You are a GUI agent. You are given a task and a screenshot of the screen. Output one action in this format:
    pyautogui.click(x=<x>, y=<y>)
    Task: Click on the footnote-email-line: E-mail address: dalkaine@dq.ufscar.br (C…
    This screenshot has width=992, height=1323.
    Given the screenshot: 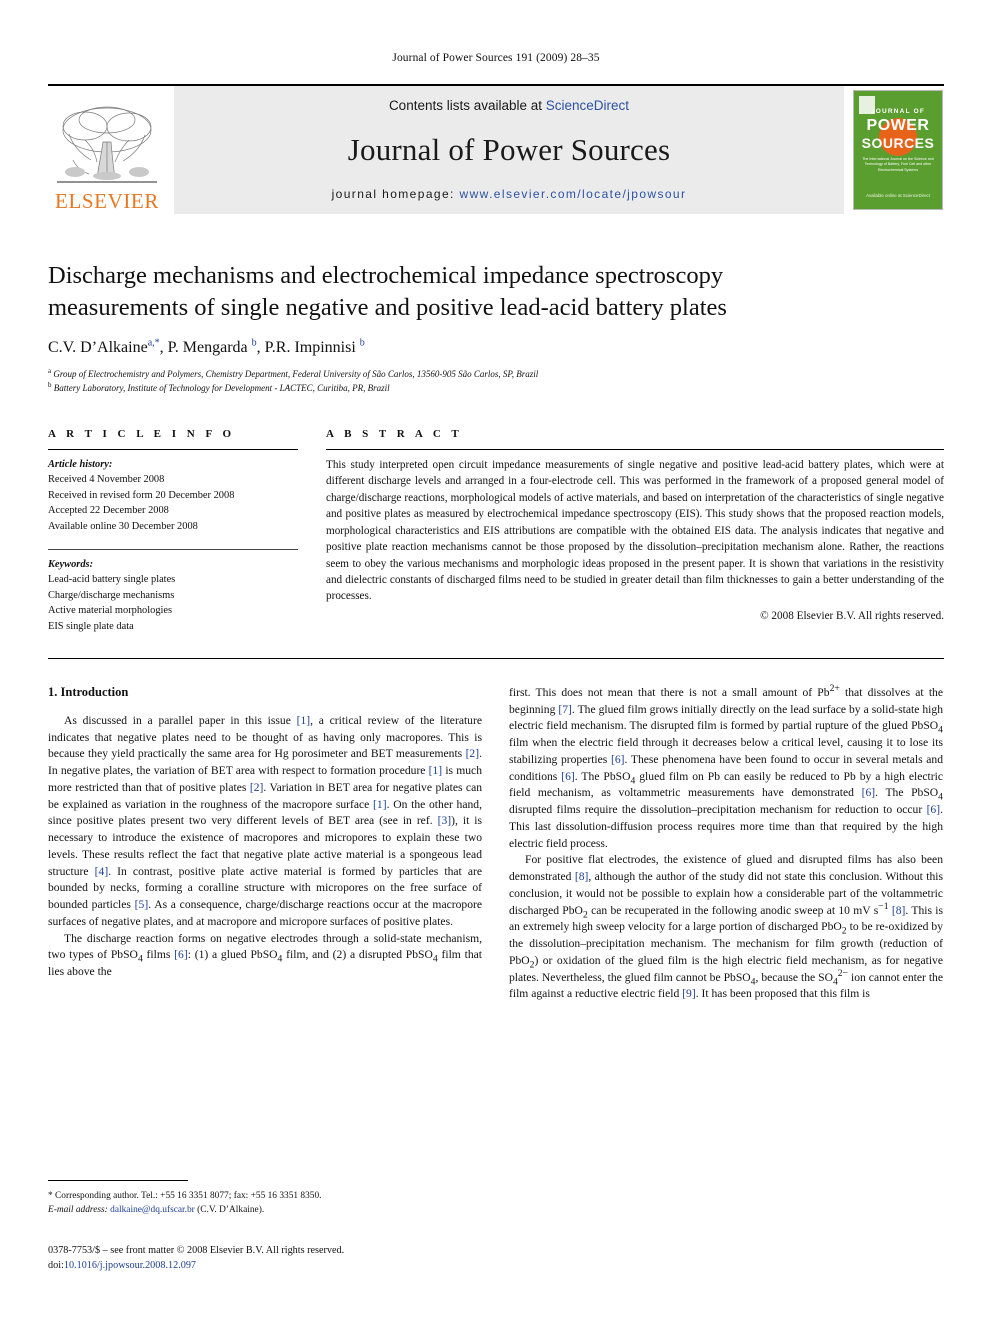 What is the action you would take?
    pyautogui.click(x=265, y=1210)
    